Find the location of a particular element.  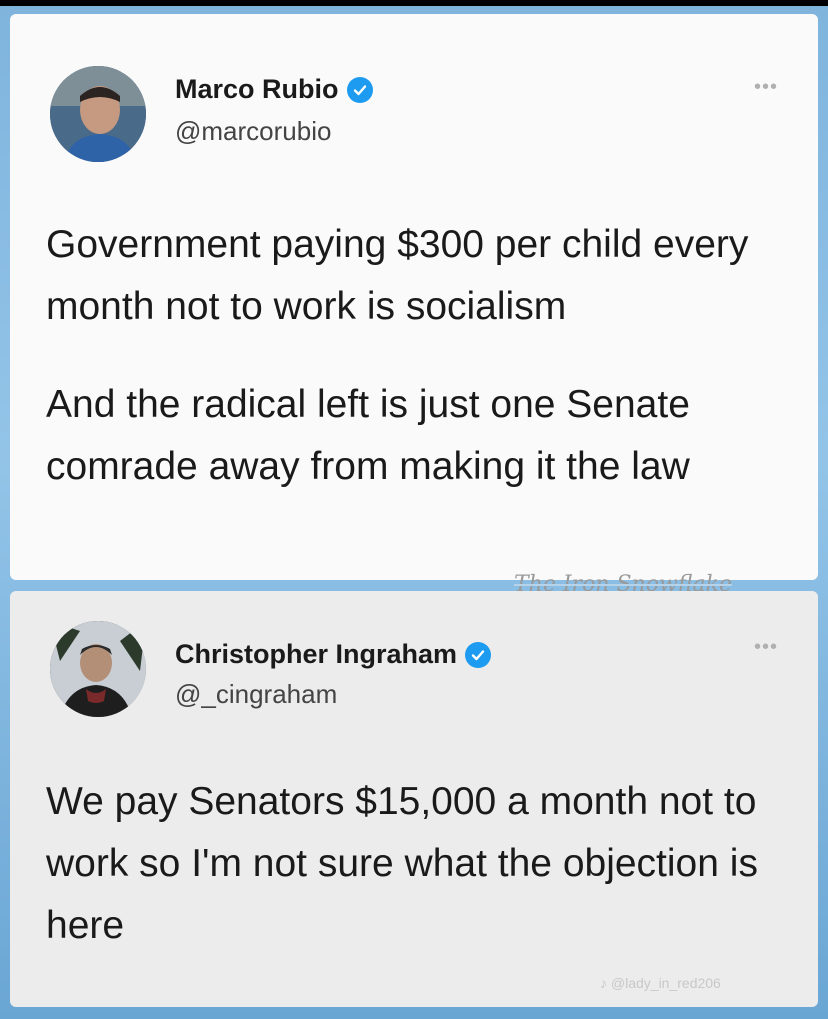

author-name: Christopher Ingraham is located at coordinates (316, 654).